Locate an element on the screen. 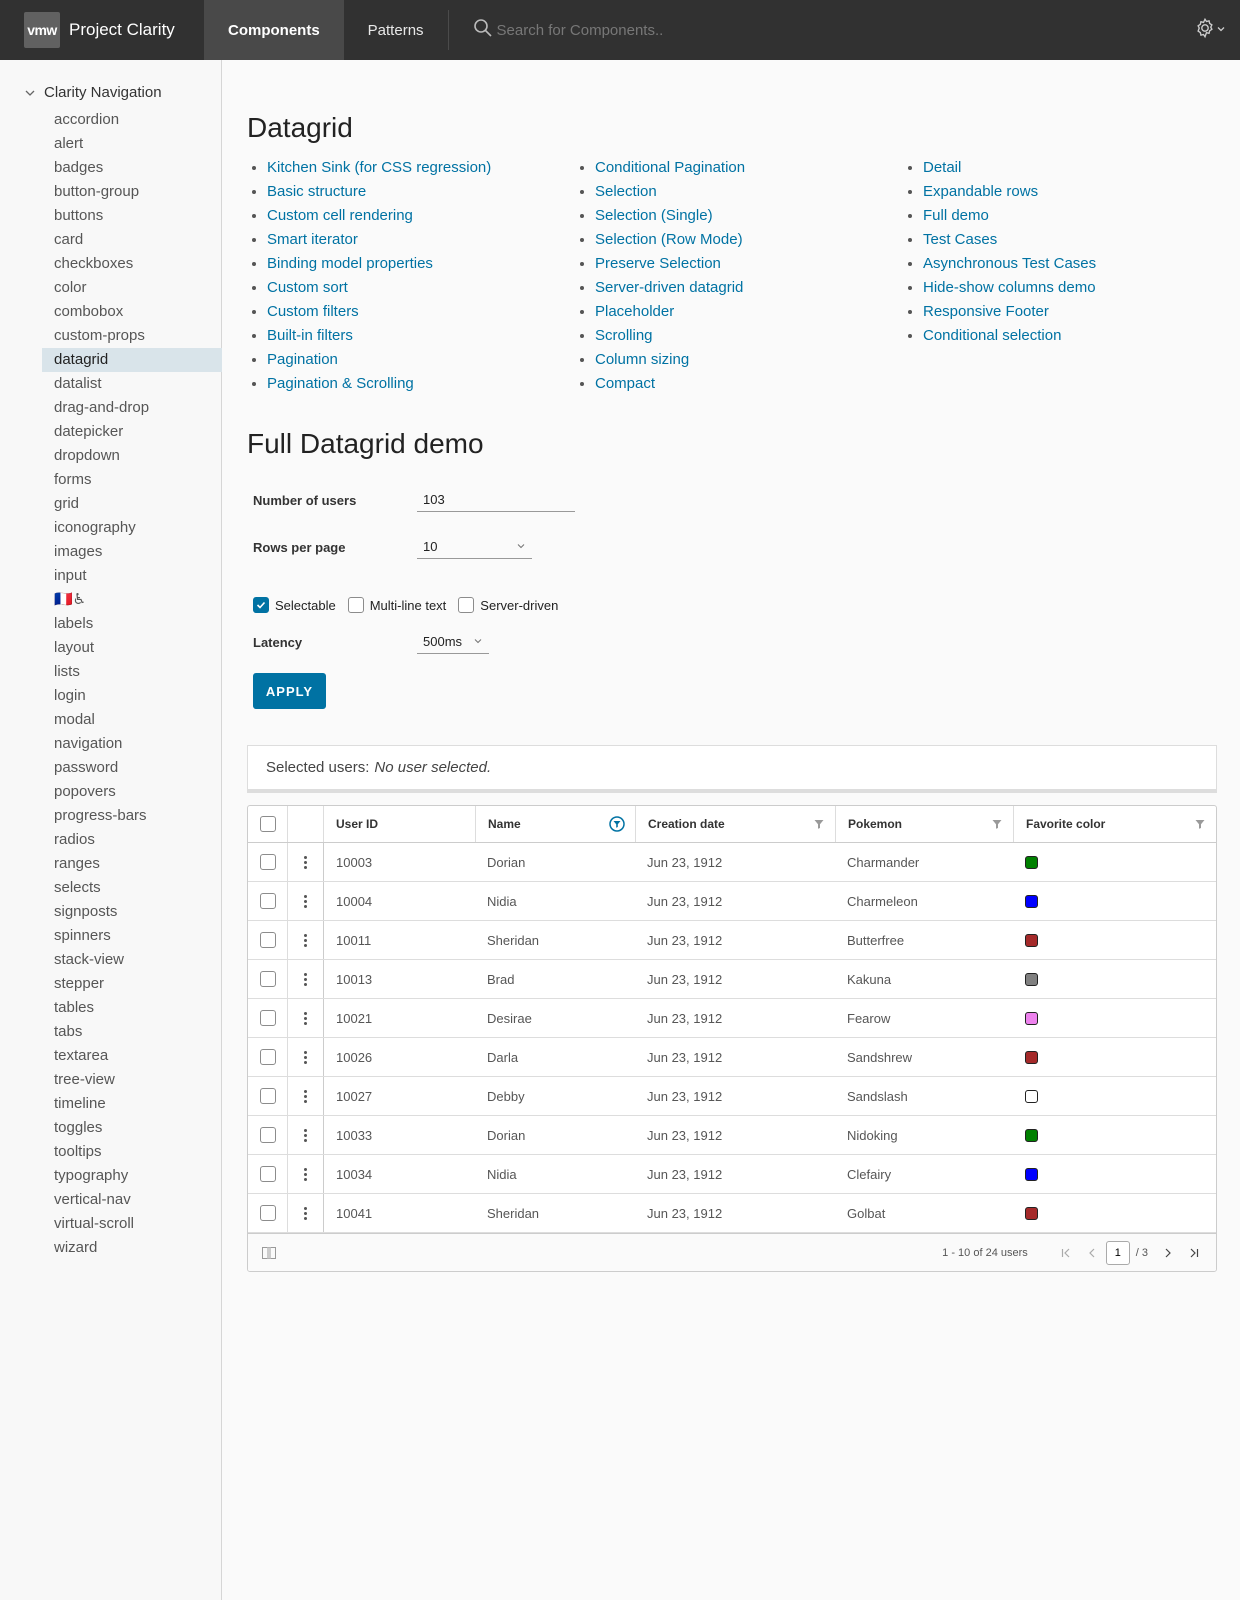 The height and width of the screenshot is (1600, 1240). column-user-id: User ID is located at coordinates (400, 824).